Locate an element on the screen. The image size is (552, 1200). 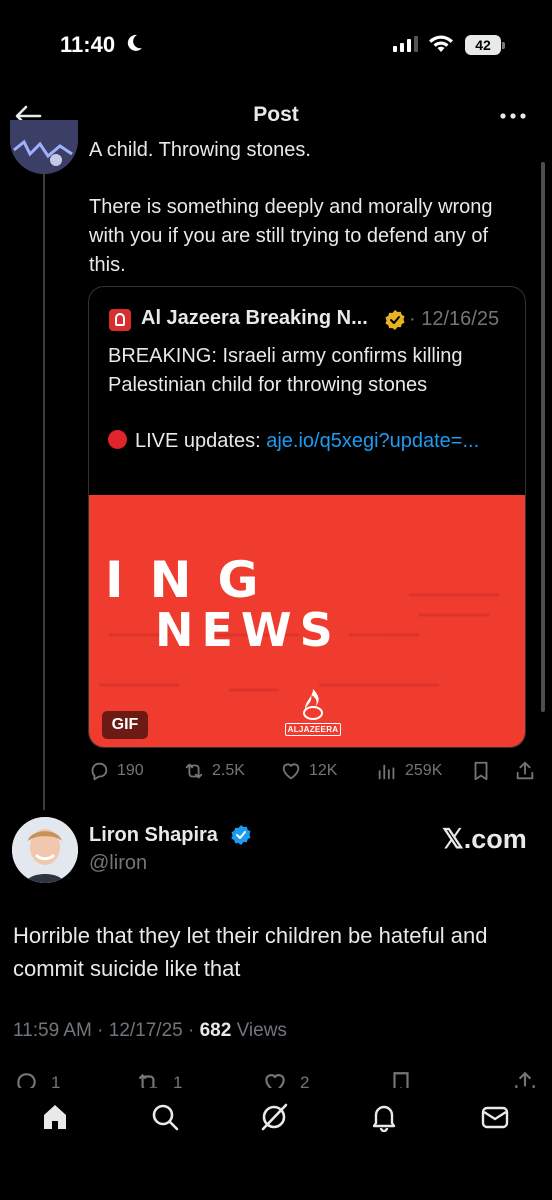
gif-badge: GIF is located at coordinates (125, 725).